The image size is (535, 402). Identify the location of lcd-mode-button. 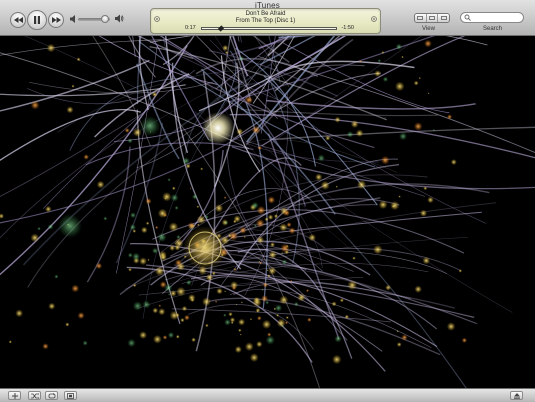
(157, 19).